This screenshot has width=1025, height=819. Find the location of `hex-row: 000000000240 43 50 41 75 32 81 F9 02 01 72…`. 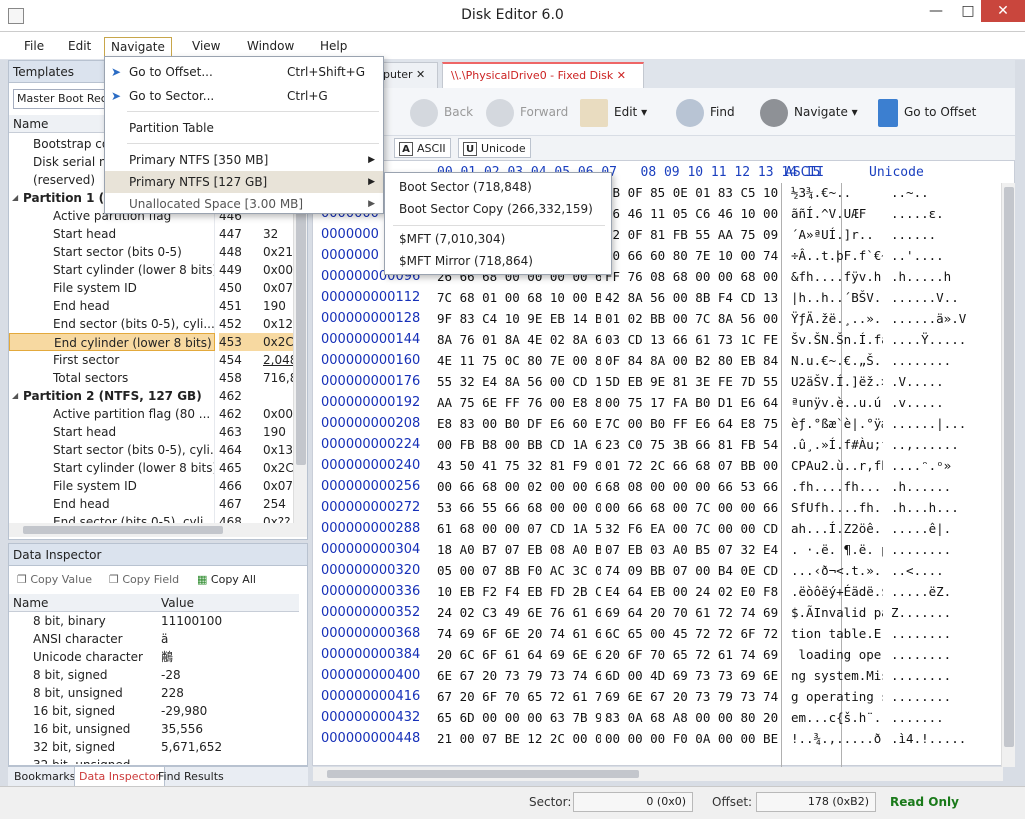

hex-row: 000000000240 43 50 41 75 32 81 F9 02 01 72… is located at coordinates (657, 466).